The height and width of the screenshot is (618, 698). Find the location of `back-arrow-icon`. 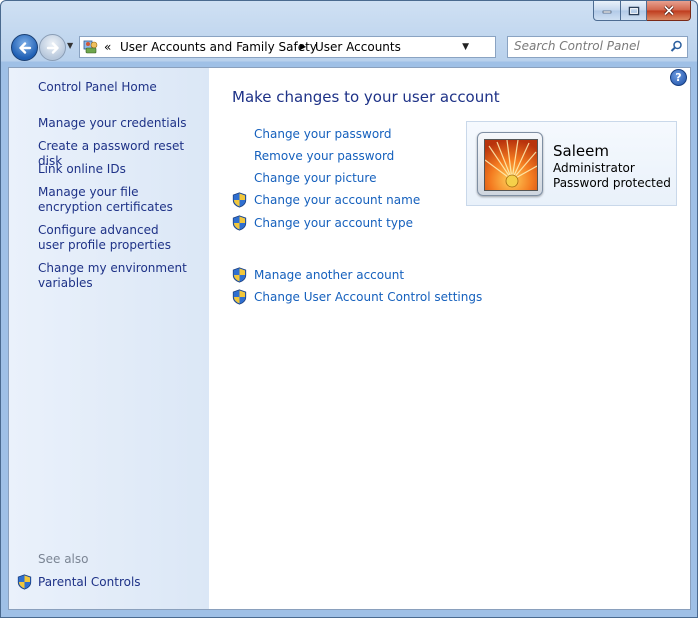

back-arrow-icon is located at coordinates (24, 47).